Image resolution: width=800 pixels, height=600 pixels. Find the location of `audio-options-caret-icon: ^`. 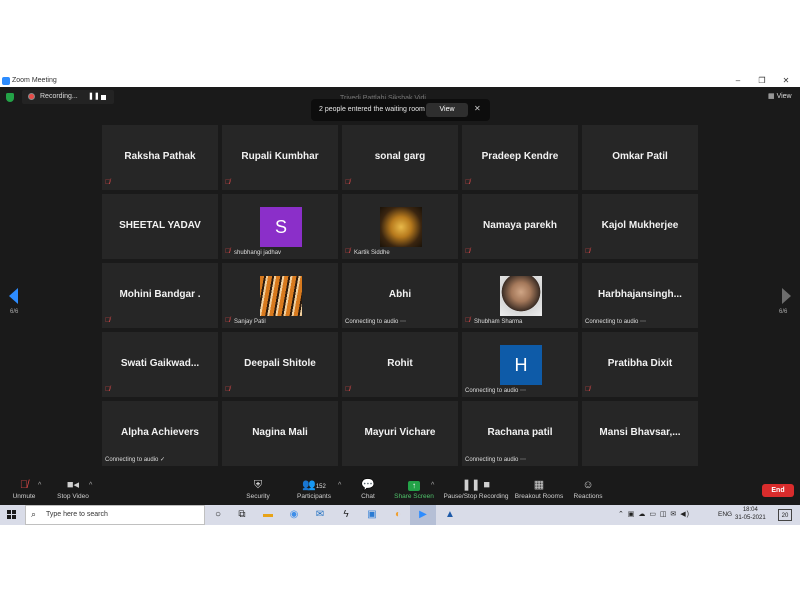

audio-options-caret-icon: ^ is located at coordinates (39, 485).